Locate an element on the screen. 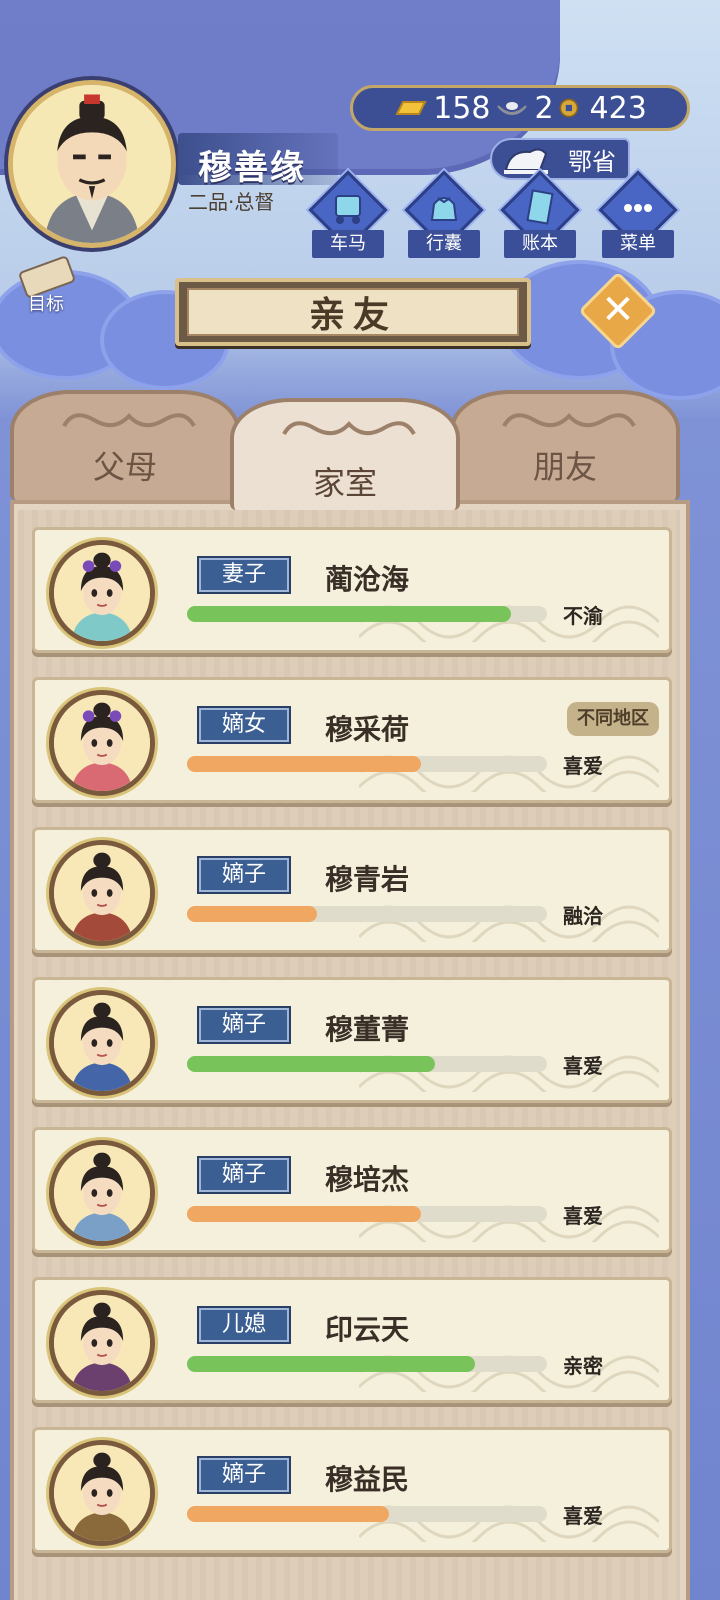 This screenshot has width=720, height=1600. menu-button-bag: 行囊 is located at coordinates (444, 216).